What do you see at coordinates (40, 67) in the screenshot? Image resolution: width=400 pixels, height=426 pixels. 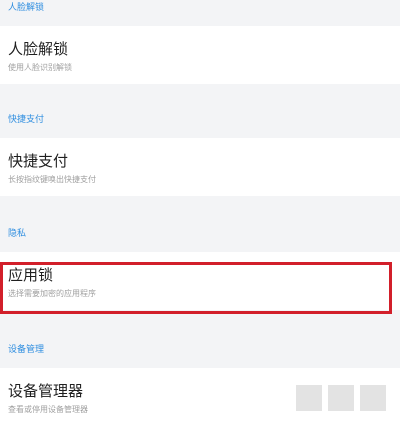 I see `row-subtitle: 使用人脸识别解锁` at bounding box center [40, 67].